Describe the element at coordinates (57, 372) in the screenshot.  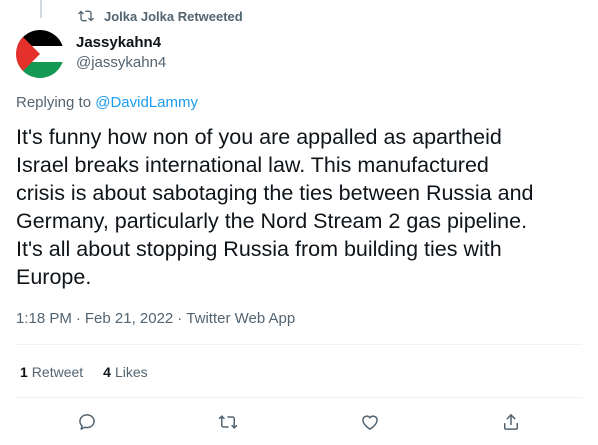
I see `retweets-label: Retweet` at that location.